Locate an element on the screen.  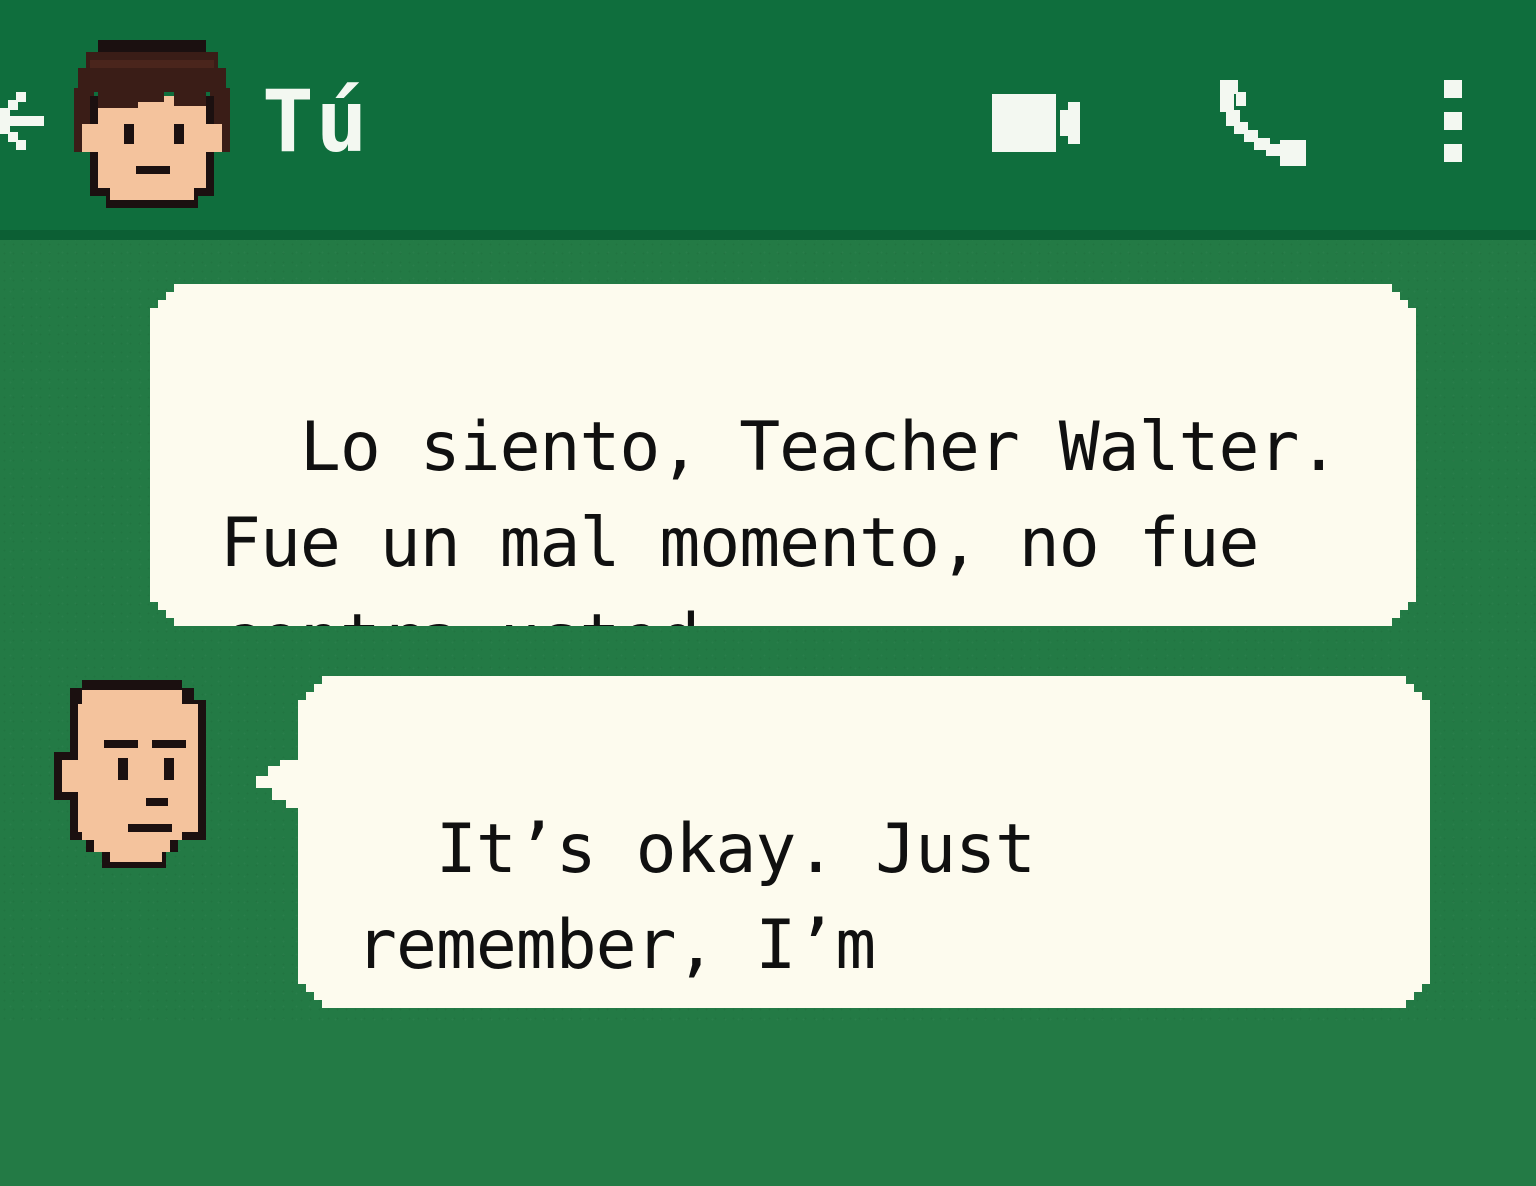
arrow-left-icon is located at coordinates (26, 123).